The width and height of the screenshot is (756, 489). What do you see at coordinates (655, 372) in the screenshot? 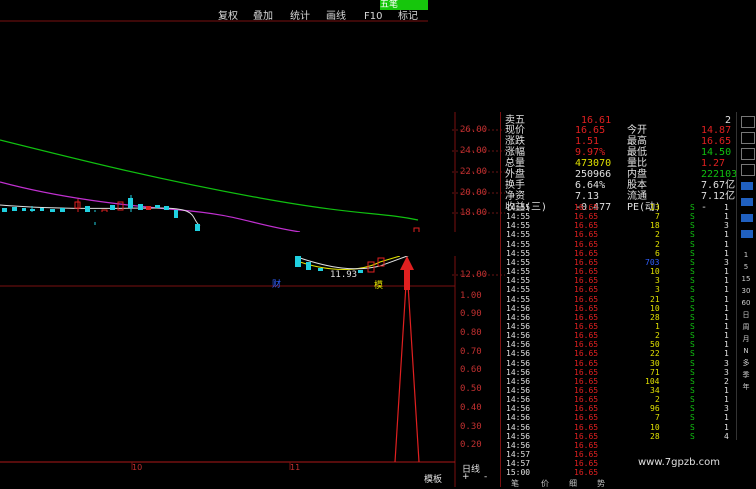
I see `tick-volume: 71` at bounding box center [655, 372].